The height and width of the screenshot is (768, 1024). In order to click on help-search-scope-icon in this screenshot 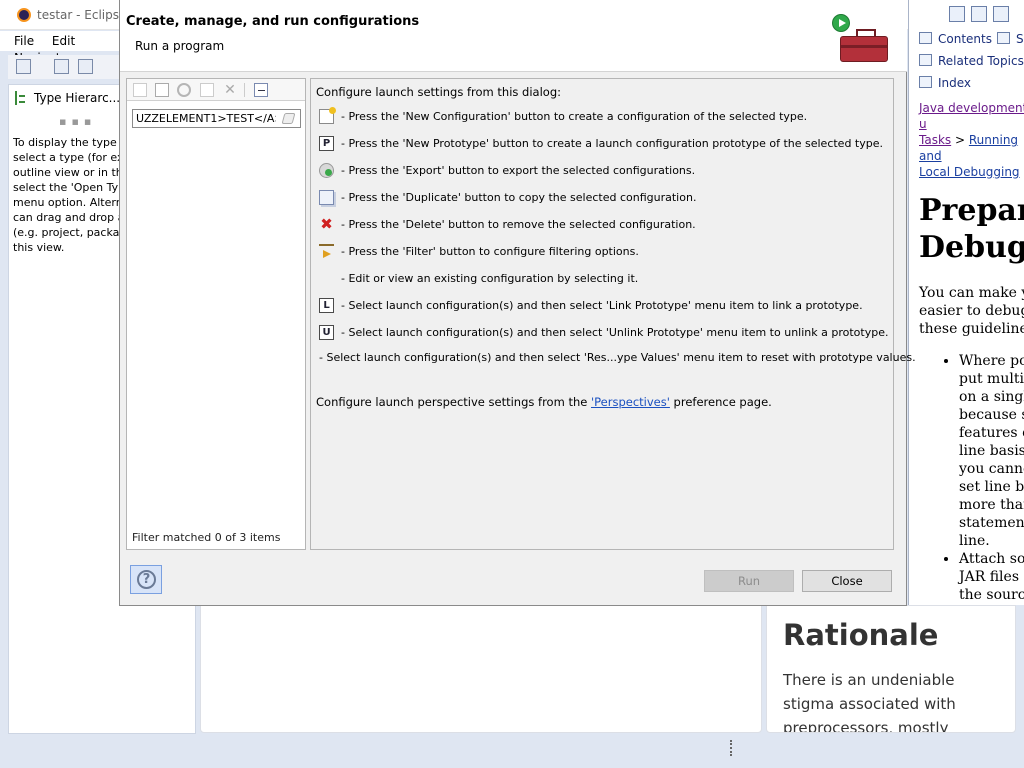, I will do `click(957, 14)`.